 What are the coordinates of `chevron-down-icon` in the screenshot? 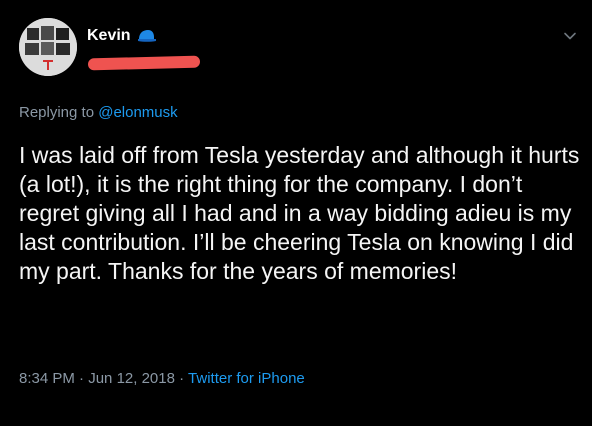 It's located at (570, 36).